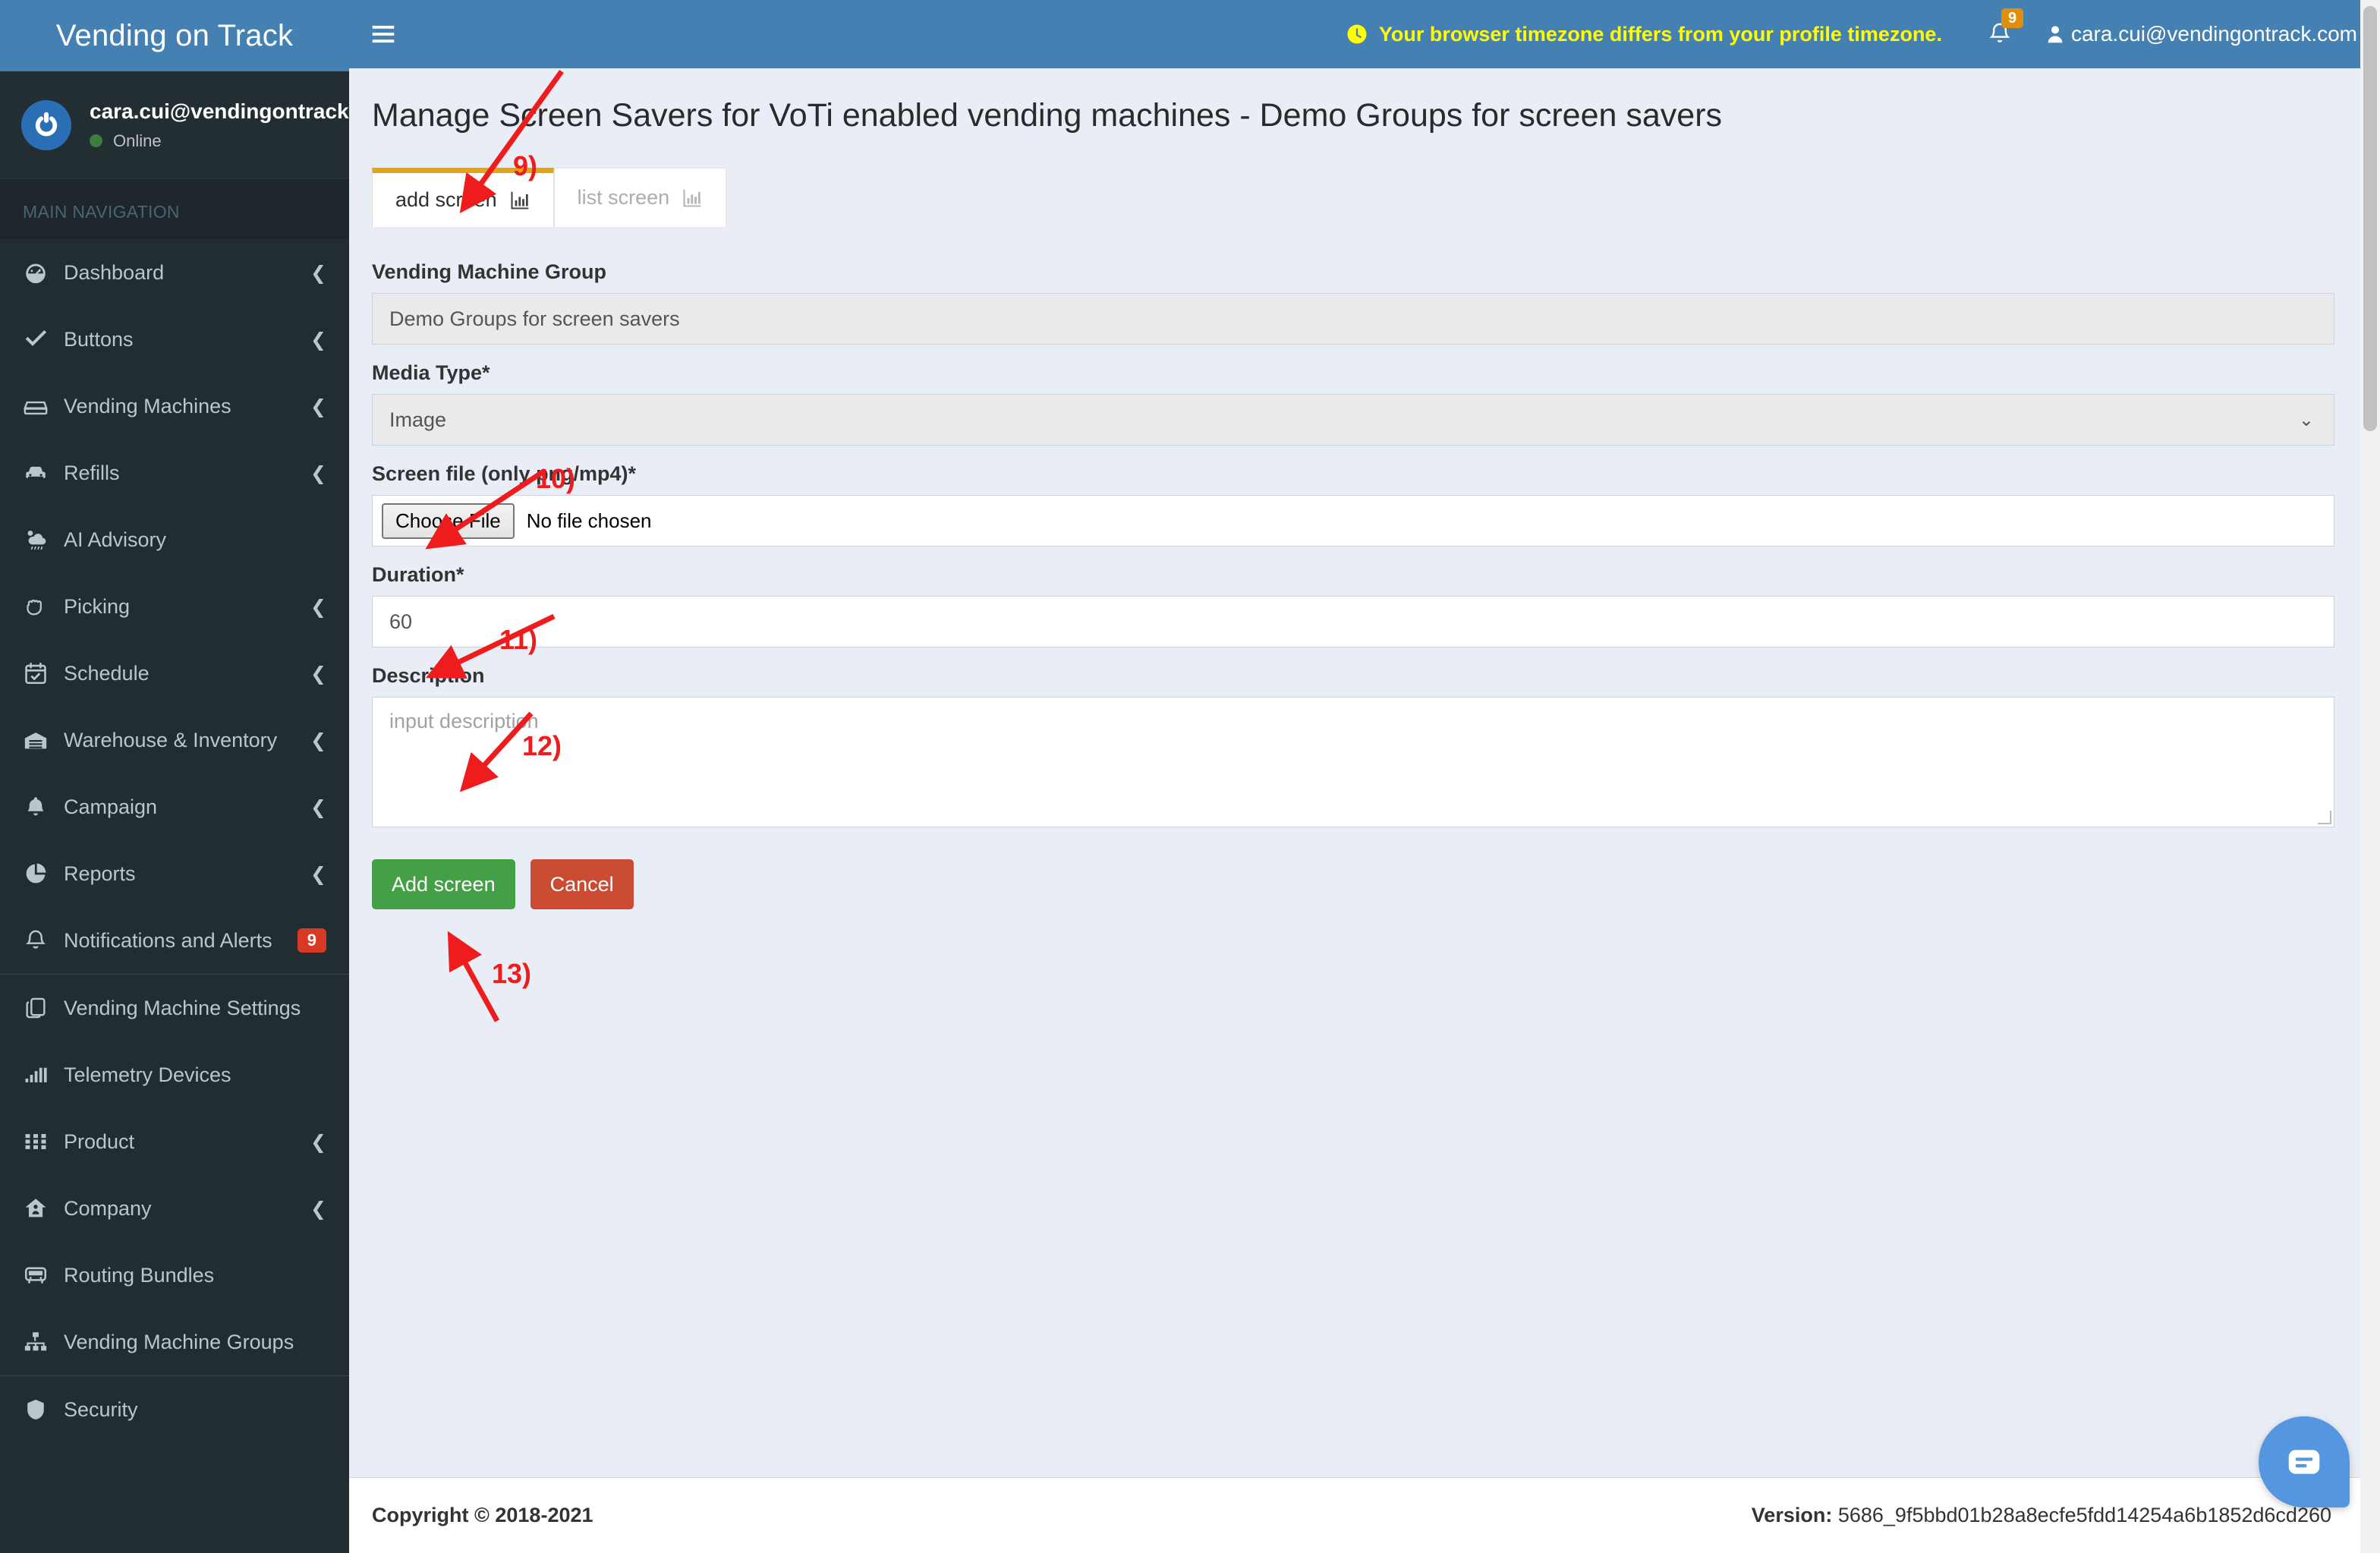  I want to click on bell-icon, so click(43, 807).